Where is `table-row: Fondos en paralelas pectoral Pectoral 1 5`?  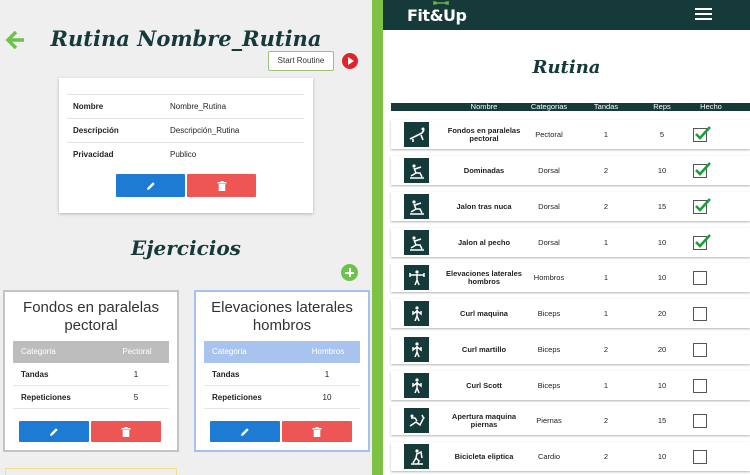 table-row: Fondos en paralelas pectoral Pectoral 1 5 is located at coordinates (570, 134).